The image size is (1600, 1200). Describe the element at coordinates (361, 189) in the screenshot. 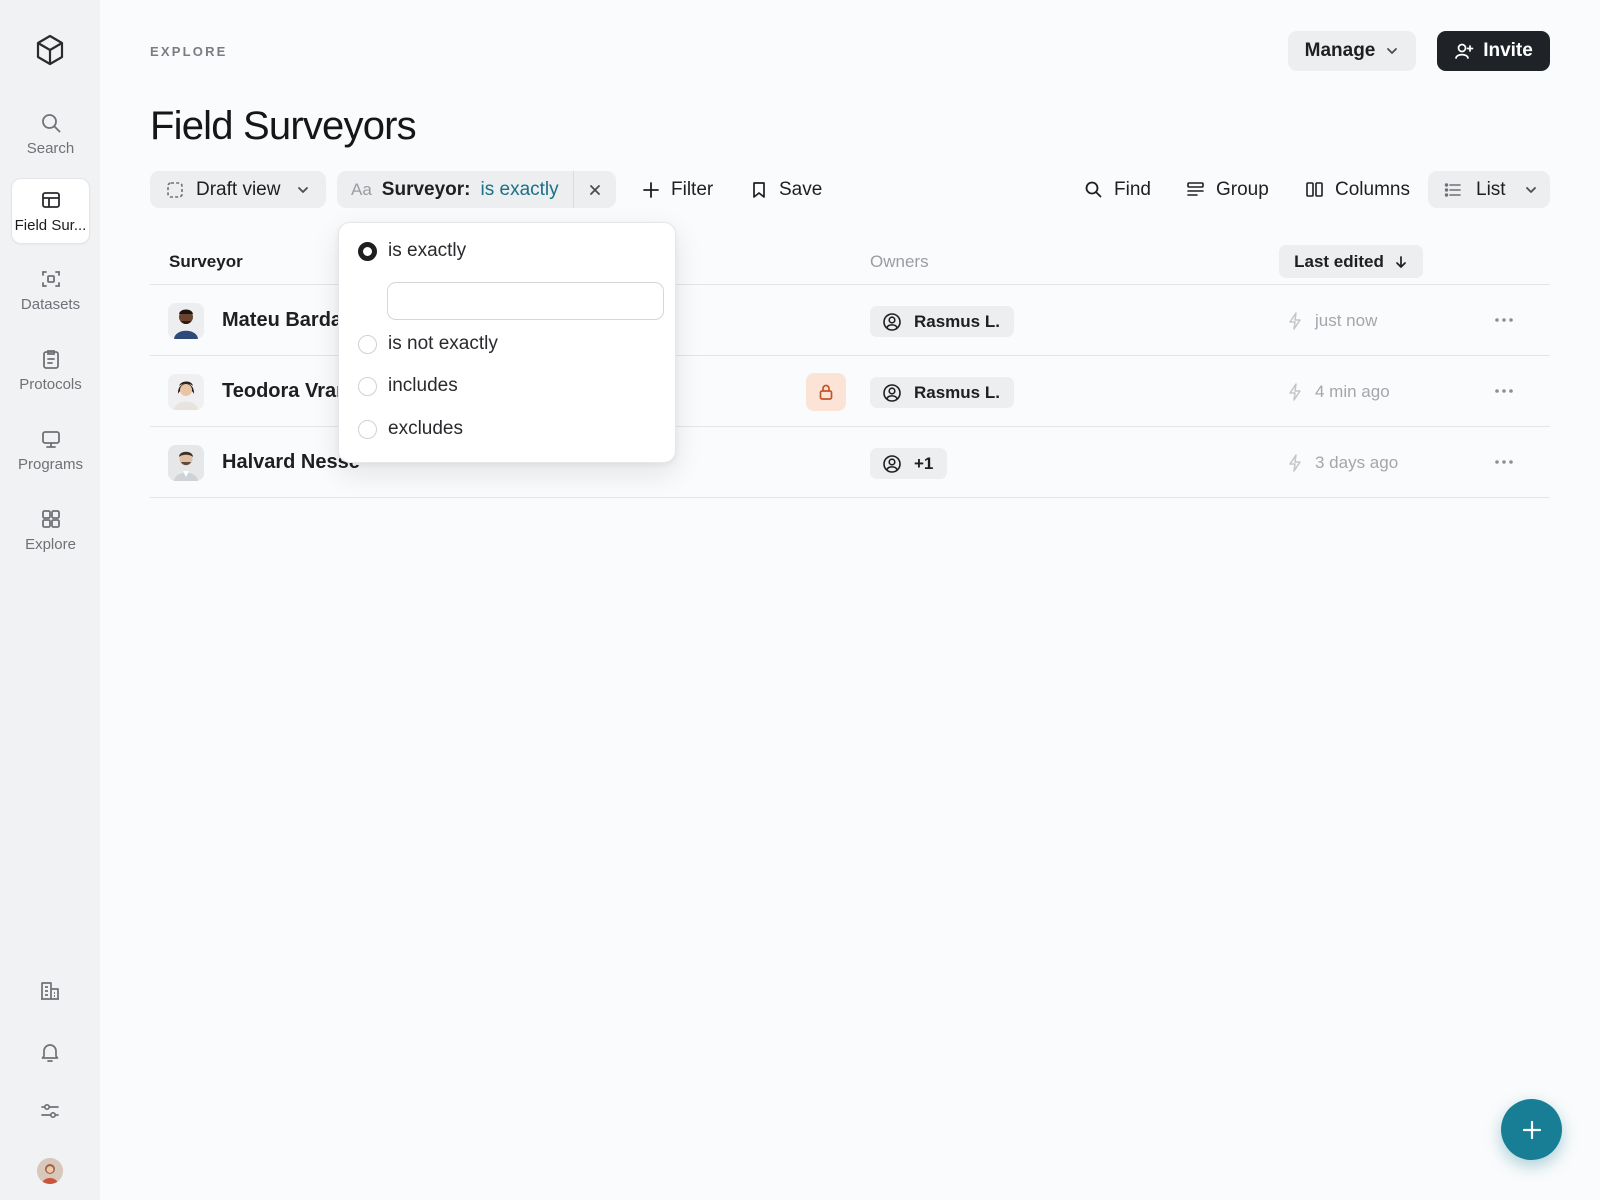

I see `text-type-icon: Aa` at that location.